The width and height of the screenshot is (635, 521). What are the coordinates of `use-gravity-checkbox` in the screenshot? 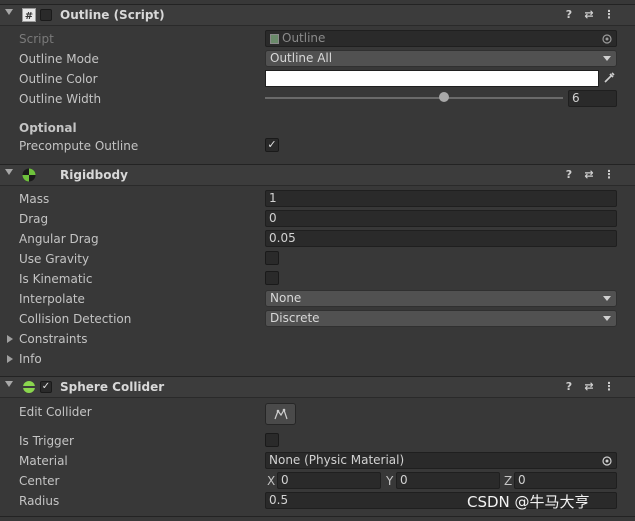 It's located at (272, 258).